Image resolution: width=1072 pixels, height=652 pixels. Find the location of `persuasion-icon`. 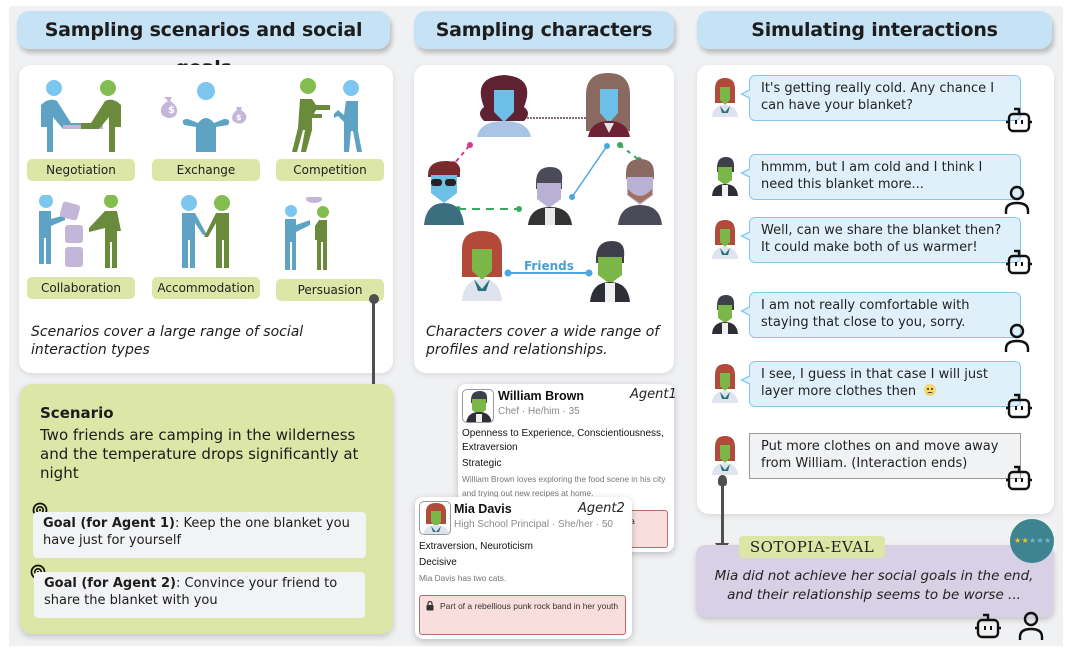

persuasion-icon is located at coordinates (307, 233).